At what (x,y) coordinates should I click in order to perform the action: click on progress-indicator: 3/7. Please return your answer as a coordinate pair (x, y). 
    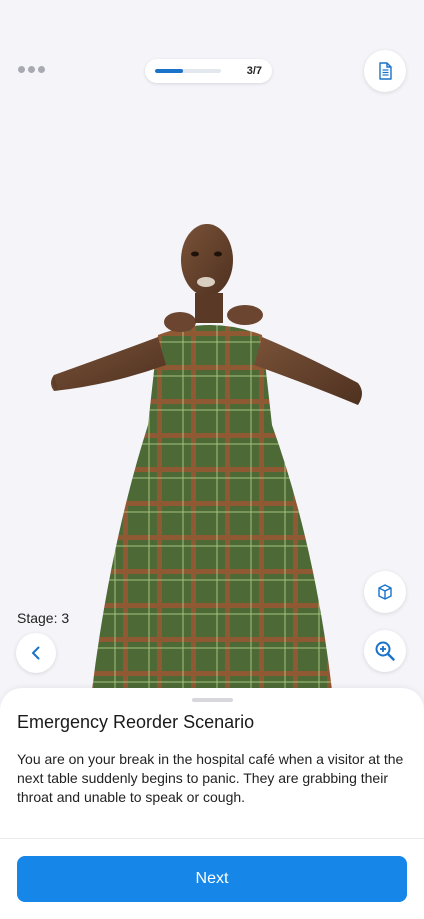
    Looking at the image, I should click on (208, 71).